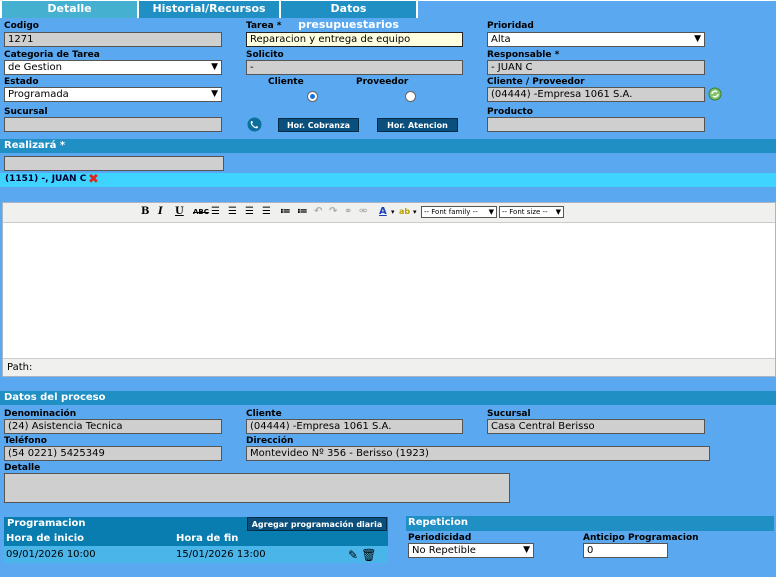 This screenshot has height=577, width=776. What do you see at coordinates (510, 112) in the screenshot?
I see `producto-label: Producto` at bounding box center [510, 112].